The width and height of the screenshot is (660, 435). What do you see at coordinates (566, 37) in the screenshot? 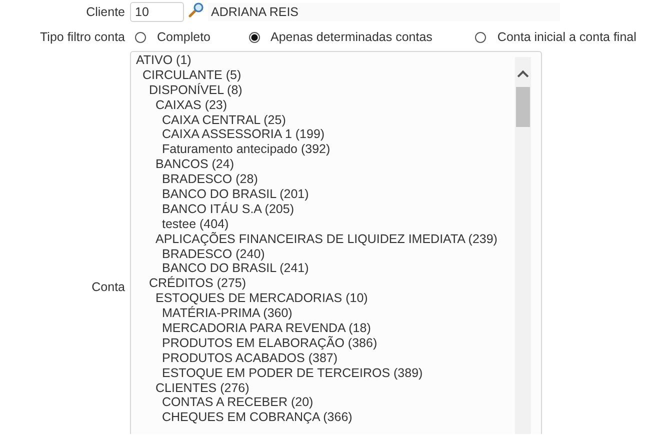
I see `radio-label: Conta inicial a conta final` at bounding box center [566, 37].